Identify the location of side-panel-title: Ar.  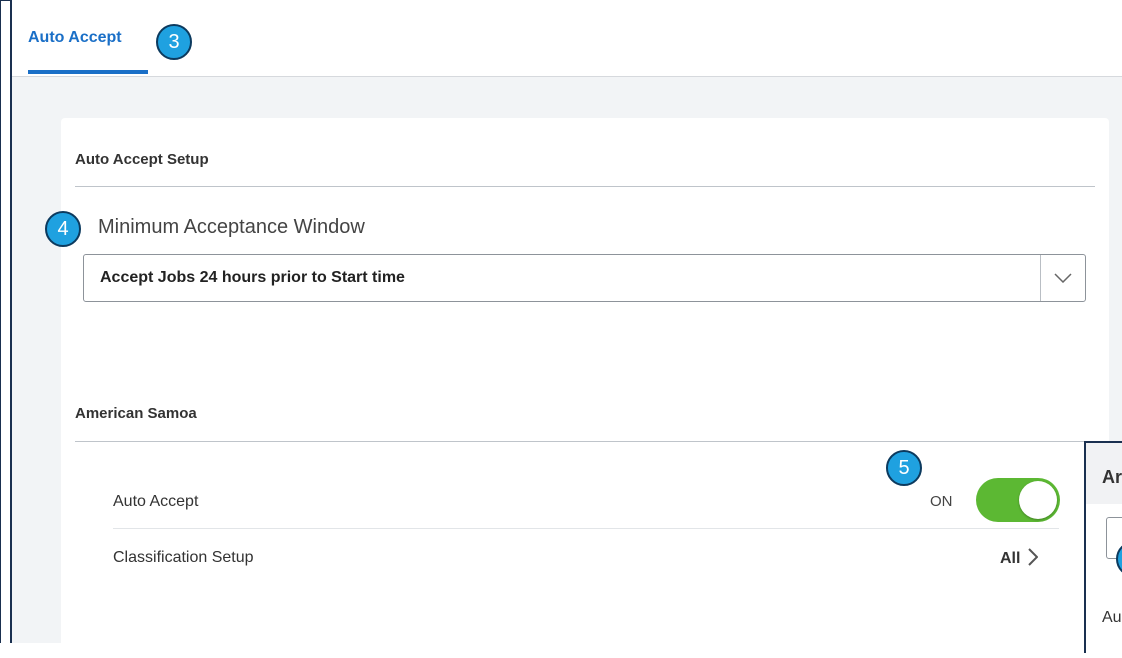
(1112, 477).